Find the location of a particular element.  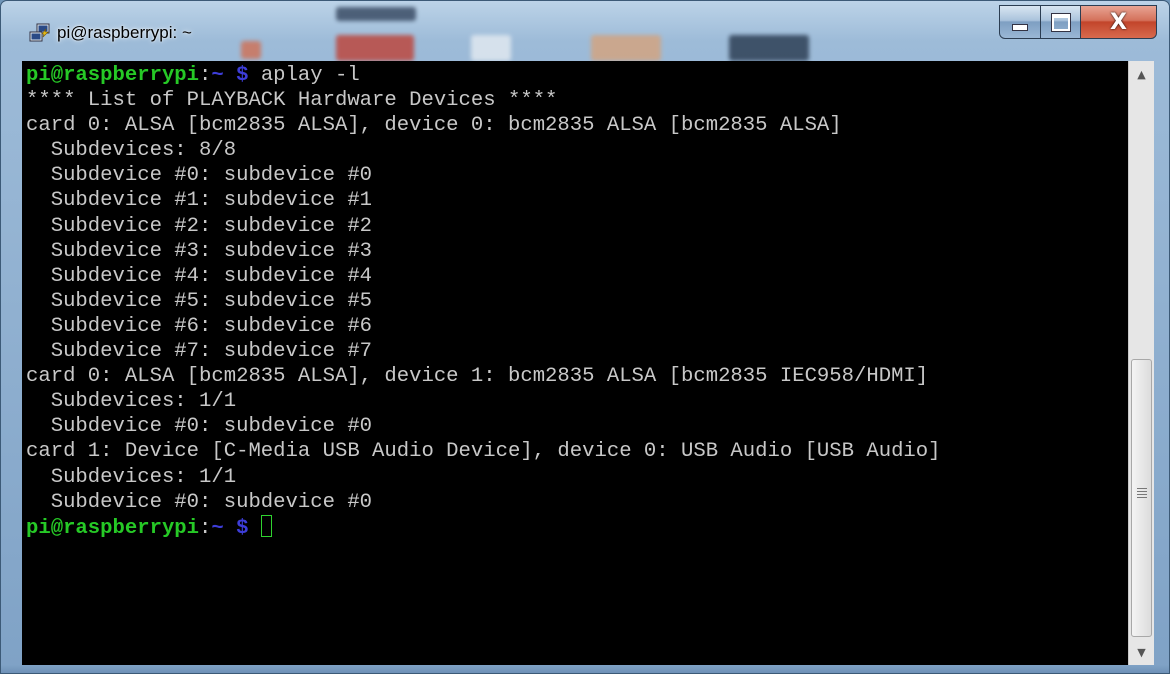

text-cursor is located at coordinates (266, 525).